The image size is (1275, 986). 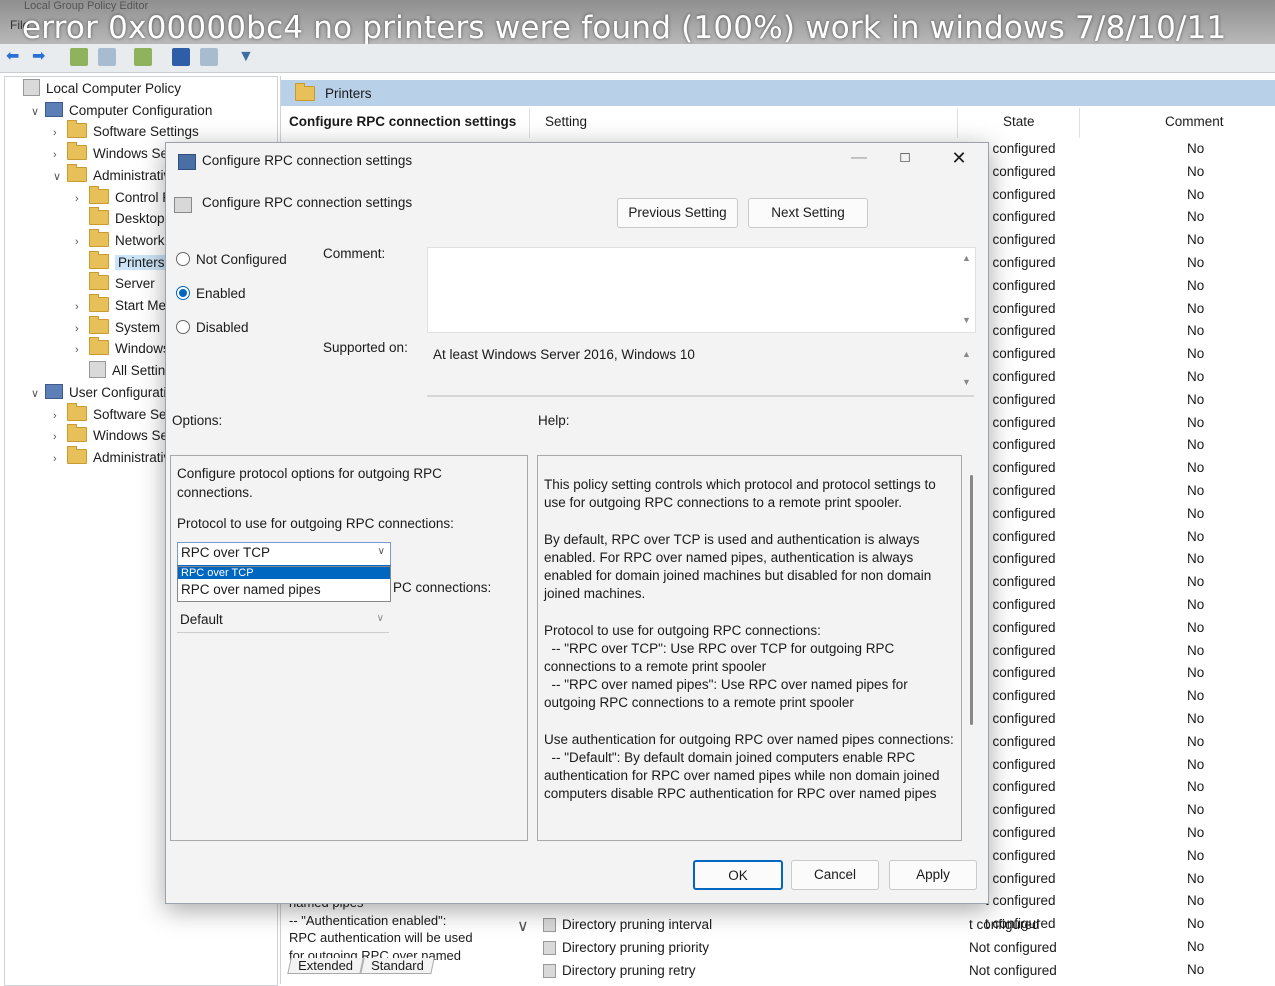 I want to click on cancel-button: Cancel, so click(x=835, y=875).